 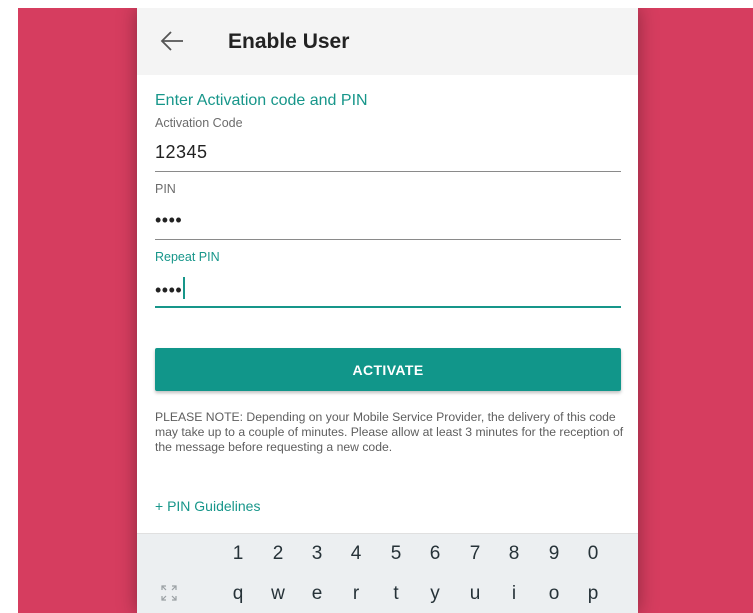 What do you see at coordinates (396, 594) in the screenshot?
I see `key-t: t` at bounding box center [396, 594].